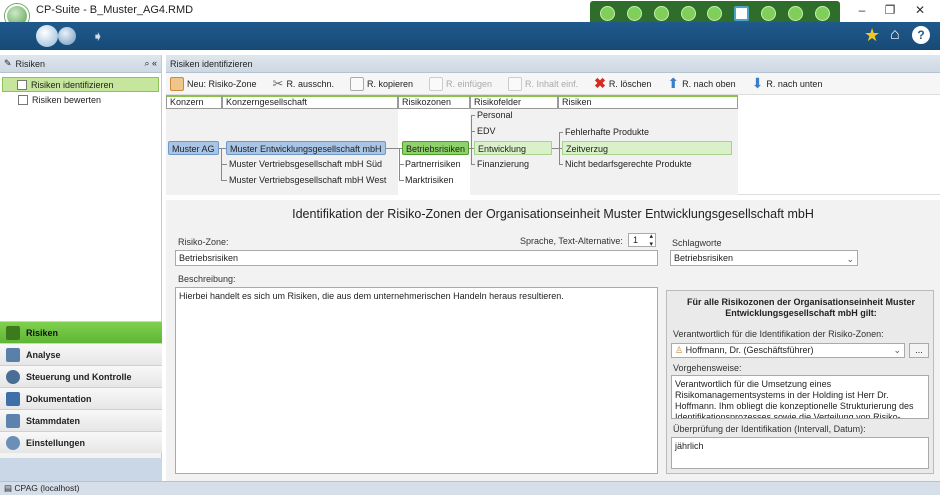  I want to click on keywords-select: Betriebsrisiken ⌄, so click(764, 258).